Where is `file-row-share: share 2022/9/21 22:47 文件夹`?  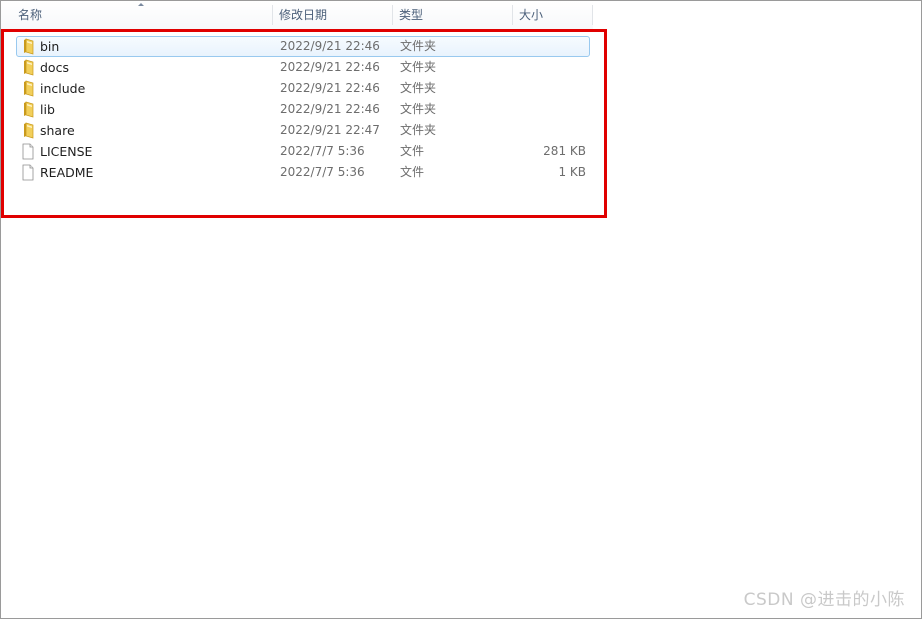
file-row-share: share 2022/9/21 22:47 文件夹 is located at coordinates (301, 130).